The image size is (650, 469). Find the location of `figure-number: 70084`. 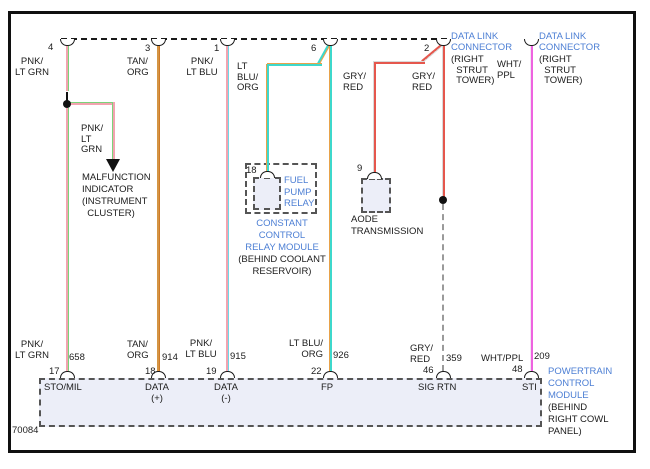

figure-number: 70084 is located at coordinates (25, 430).